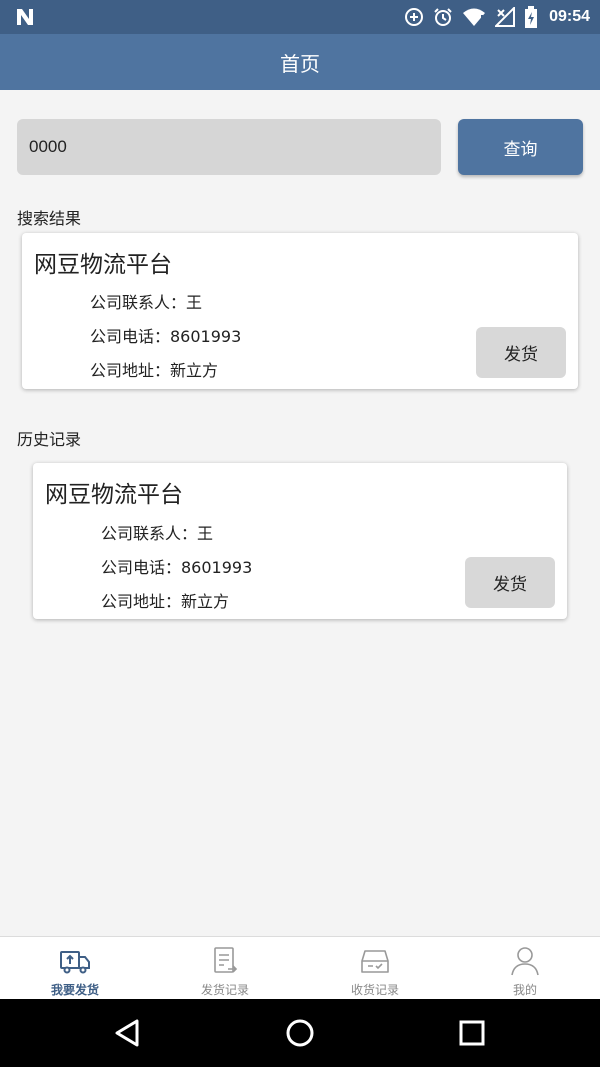 The height and width of the screenshot is (1067, 600). What do you see at coordinates (226, 960) in the screenshot?
I see `document-icon` at bounding box center [226, 960].